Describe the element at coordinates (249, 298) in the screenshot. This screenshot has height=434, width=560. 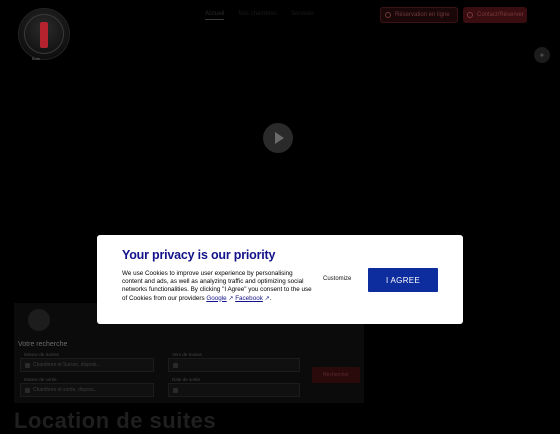
I see `facebook-link: Facebook` at that location.